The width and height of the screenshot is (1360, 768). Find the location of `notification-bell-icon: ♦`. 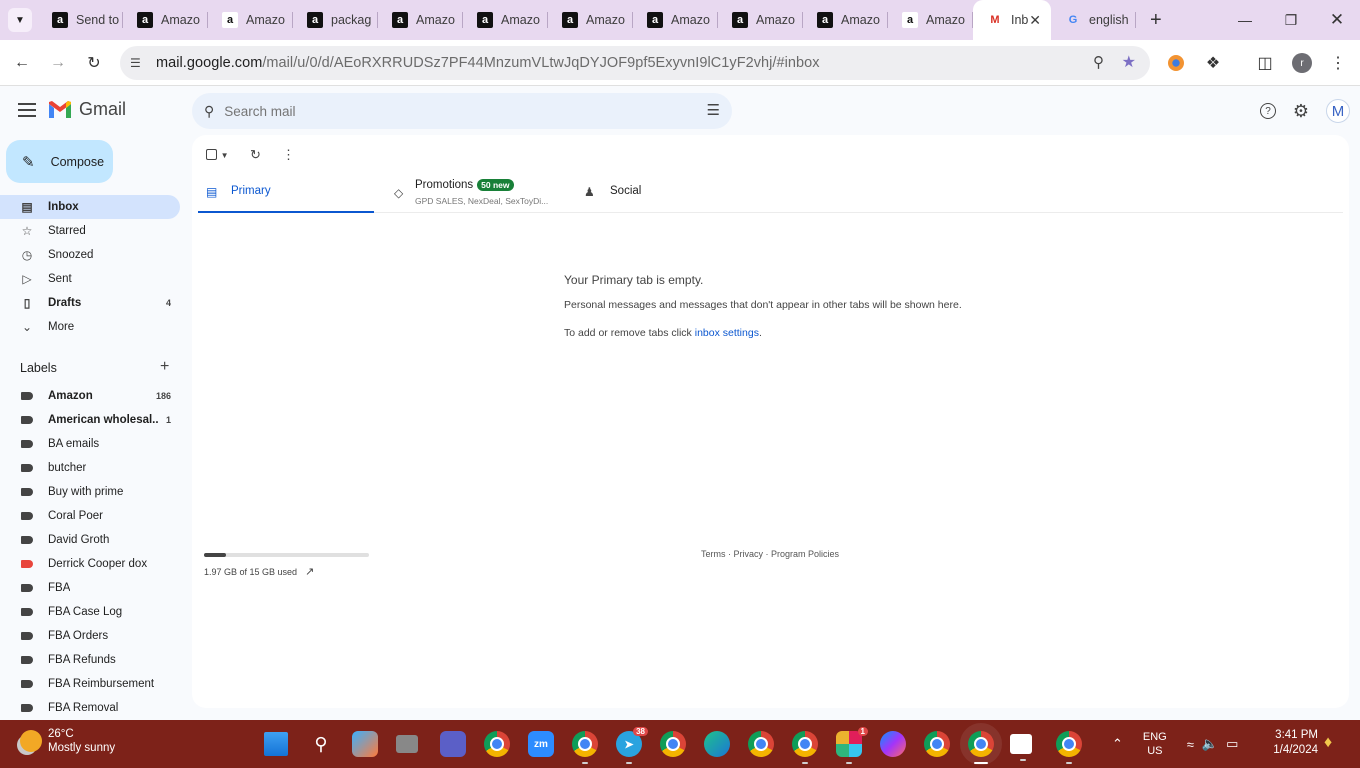

notification-bell-icon: ♦ is located at coordinates (1328, 743).